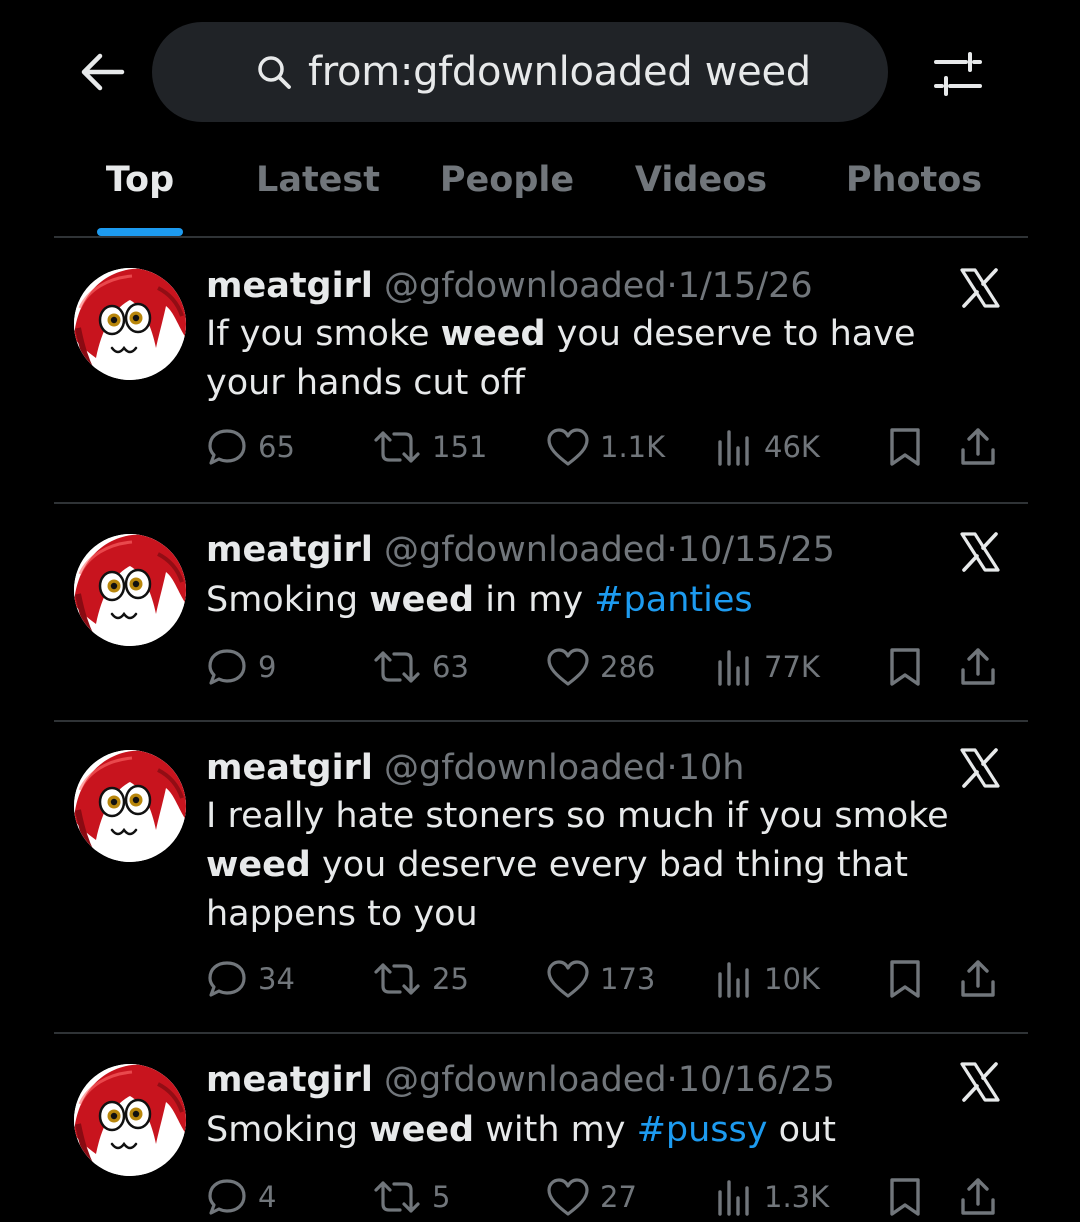 The height and width of the screenshot is (1222, 1080). I want to click on repost-button: 25, so click(420, 979).